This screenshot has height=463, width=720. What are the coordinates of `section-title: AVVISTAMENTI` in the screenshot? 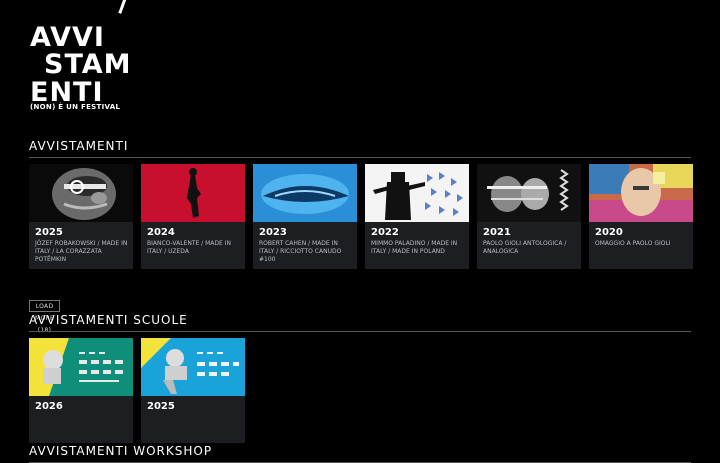 It's located at (360, 148).